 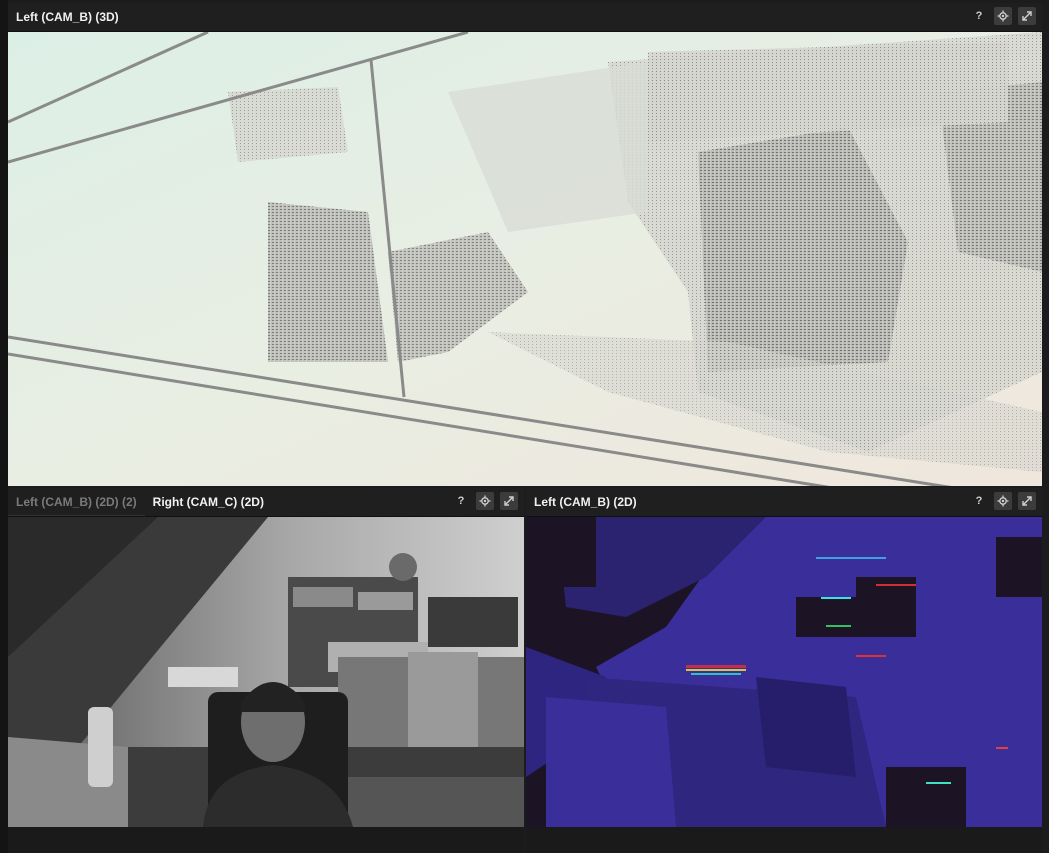 What do you see at coordinates (67, 17) in the screenshot?
I see `panel-title: Left (CAM_B) (3D)` at bounding box center [67, 17].